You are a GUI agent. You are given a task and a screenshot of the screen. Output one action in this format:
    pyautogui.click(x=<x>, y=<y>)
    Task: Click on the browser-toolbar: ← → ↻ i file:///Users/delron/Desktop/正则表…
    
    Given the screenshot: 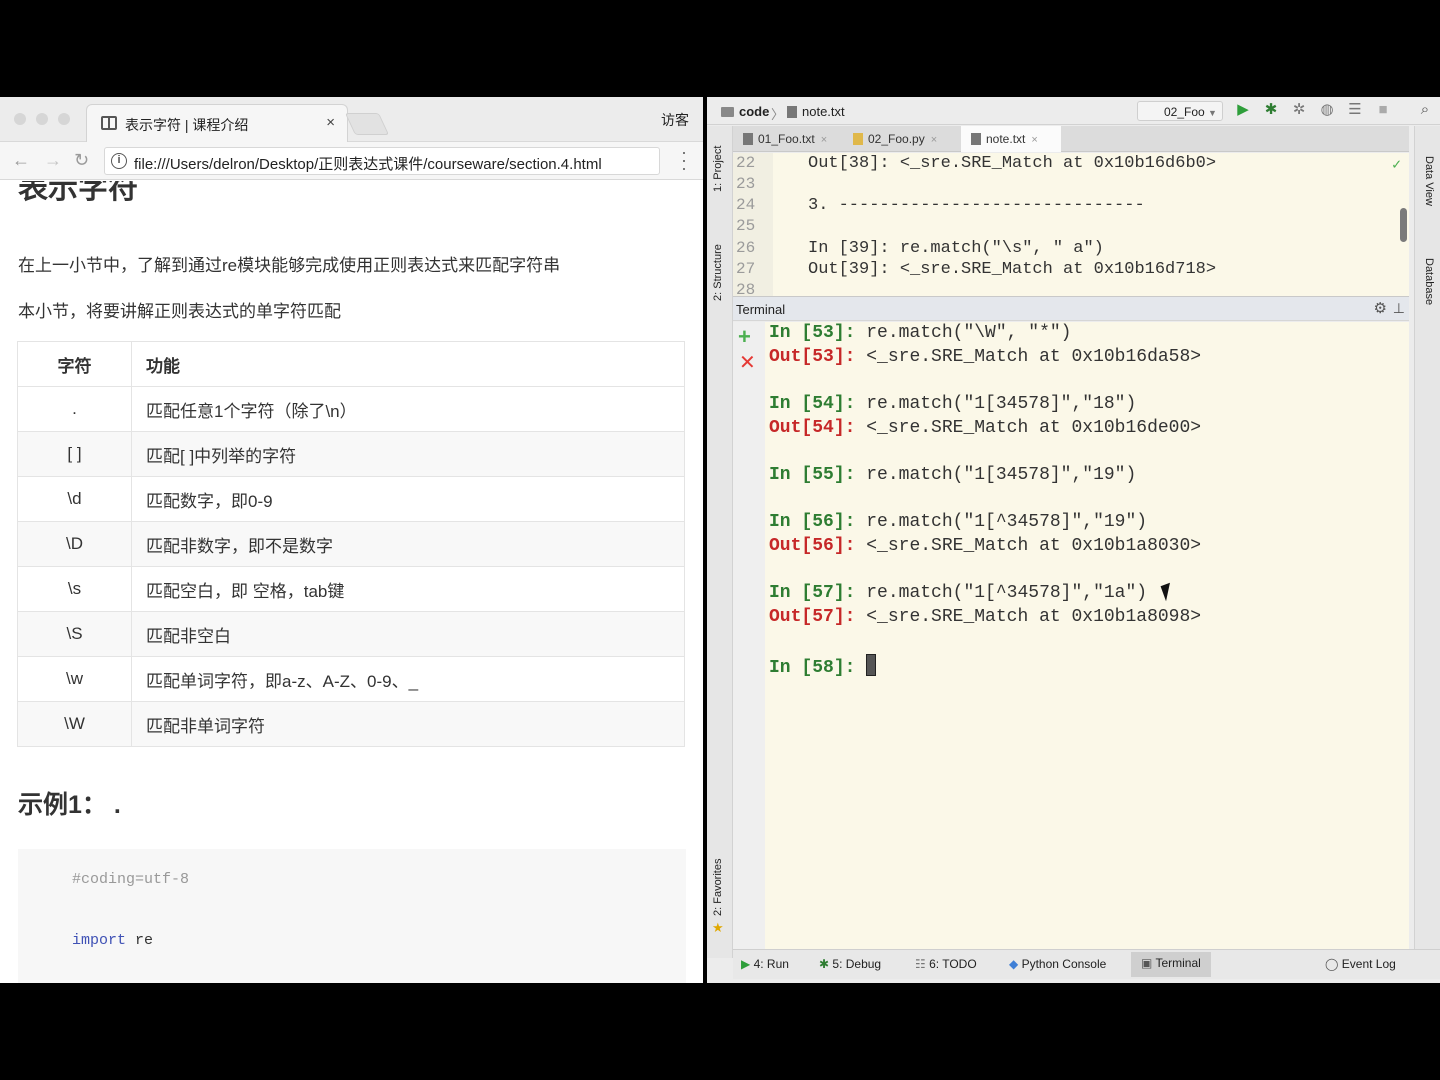 What is the action you would take?
    pyautogui.click(x=351, y=161)
    